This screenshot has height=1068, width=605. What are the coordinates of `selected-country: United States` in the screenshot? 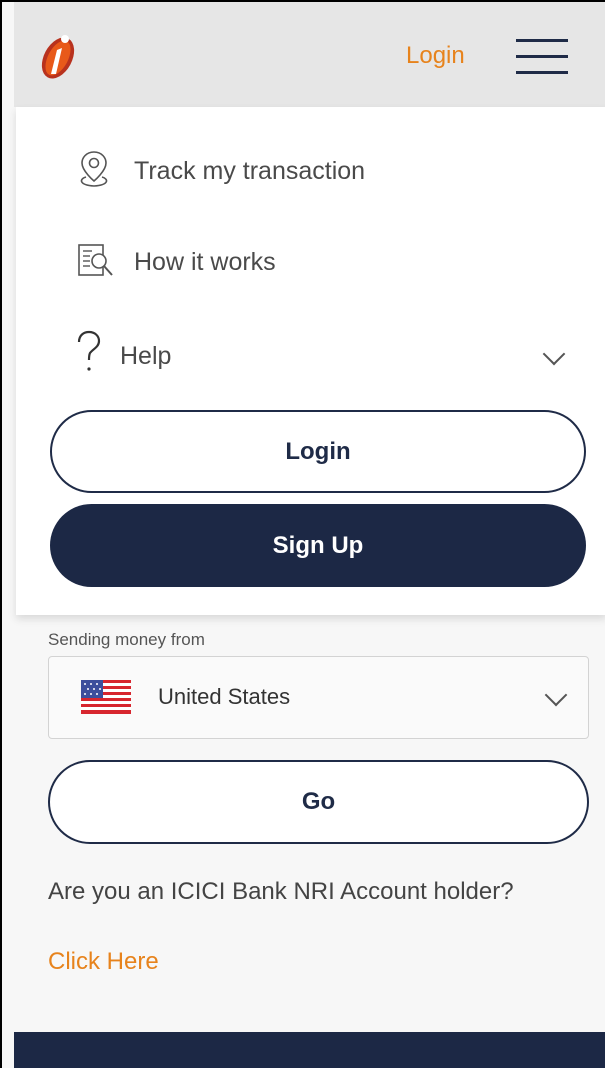 It's located at (224, 696).